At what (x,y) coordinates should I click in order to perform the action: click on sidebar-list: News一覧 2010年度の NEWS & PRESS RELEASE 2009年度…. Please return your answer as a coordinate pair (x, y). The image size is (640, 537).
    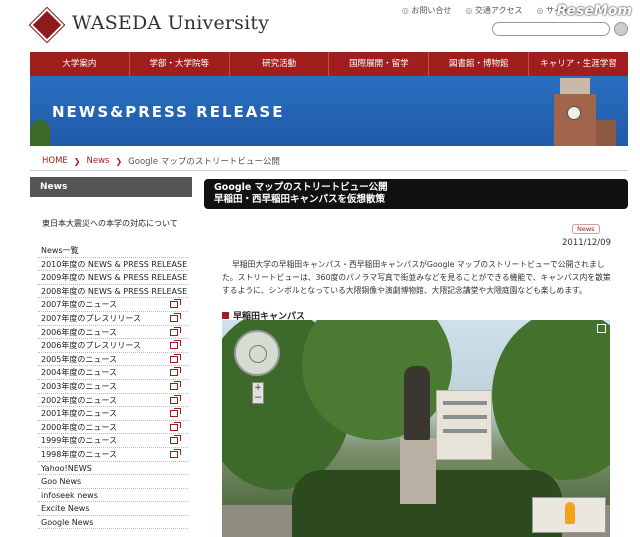
    Looking at the image, I should click on (113, 387).